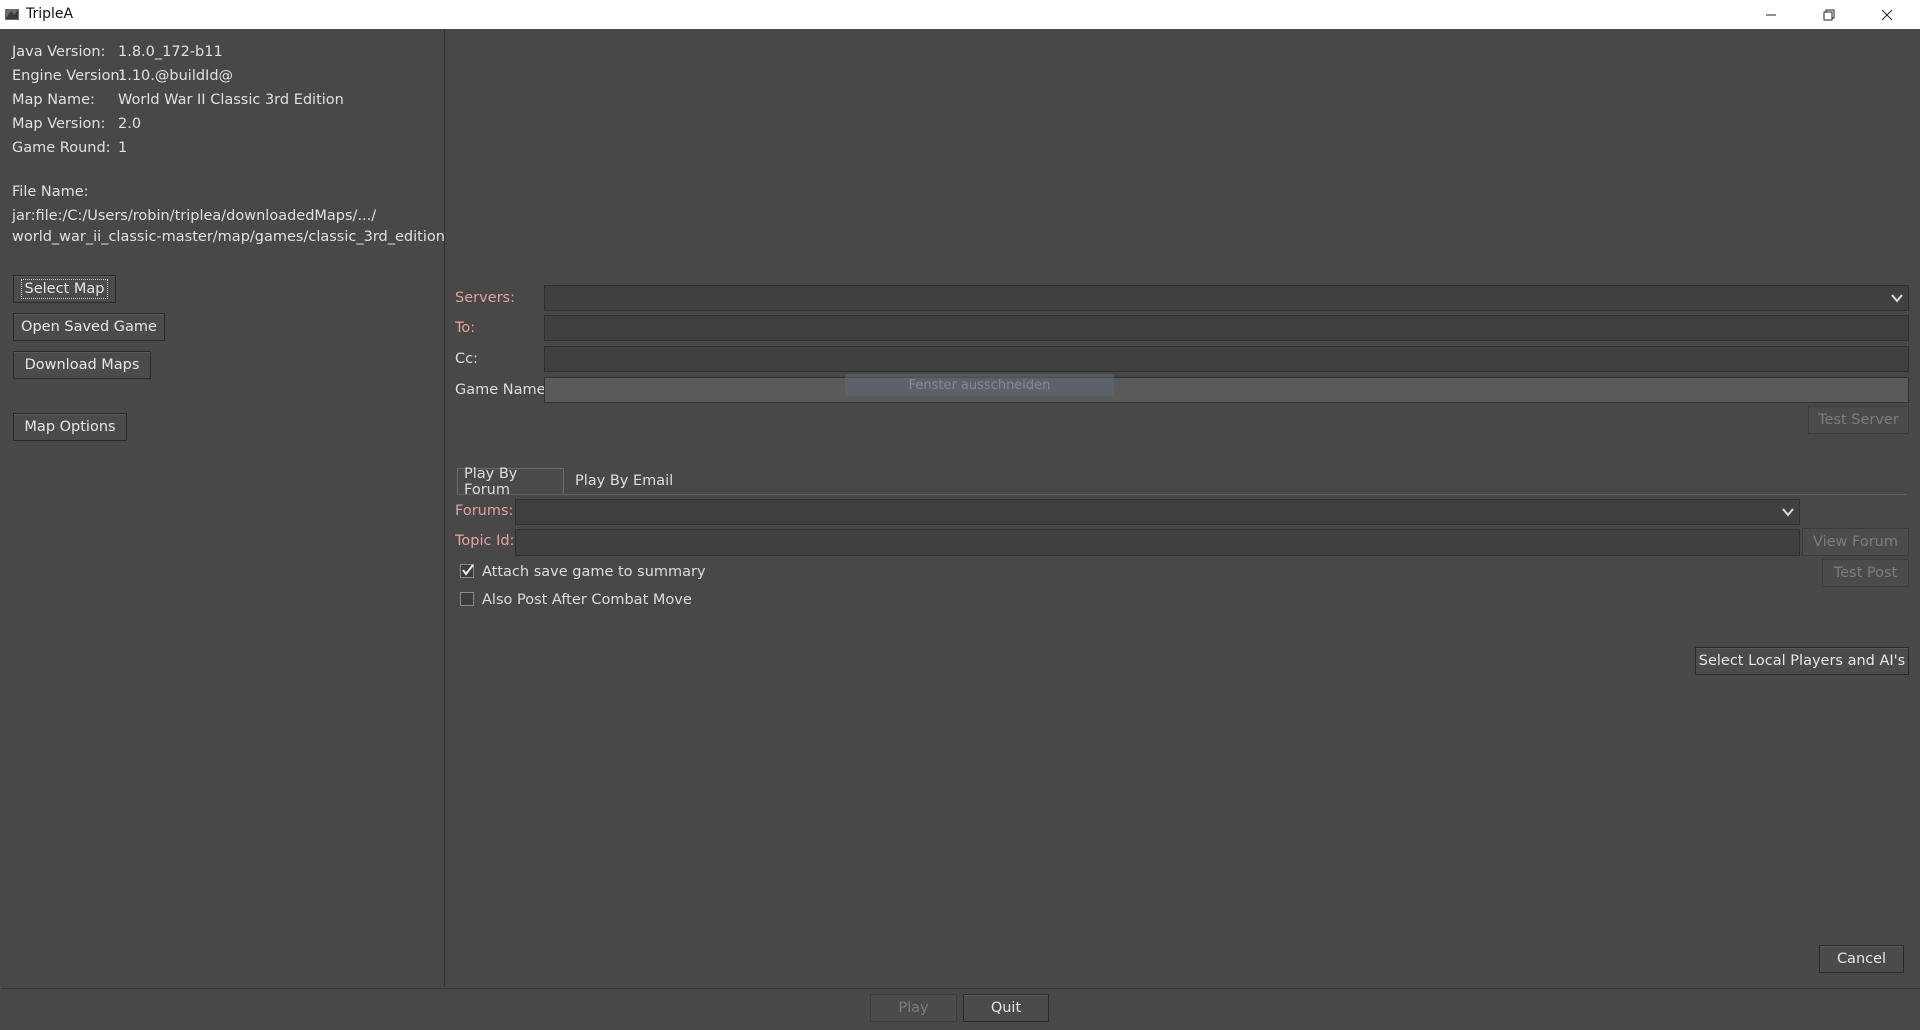 The width and height of the screenshot is (1920, 1030). I want to click on select-map-button: Select Map, so click(64, 289).